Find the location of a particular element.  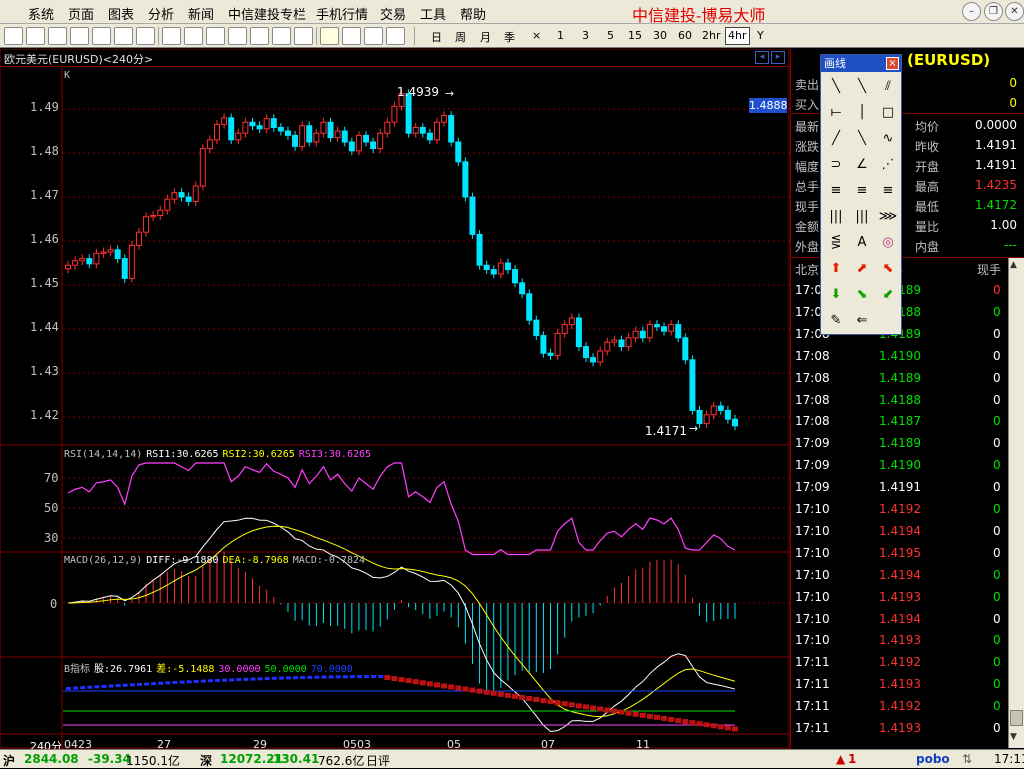

alarm-icon is located at coordinates (351, 36).